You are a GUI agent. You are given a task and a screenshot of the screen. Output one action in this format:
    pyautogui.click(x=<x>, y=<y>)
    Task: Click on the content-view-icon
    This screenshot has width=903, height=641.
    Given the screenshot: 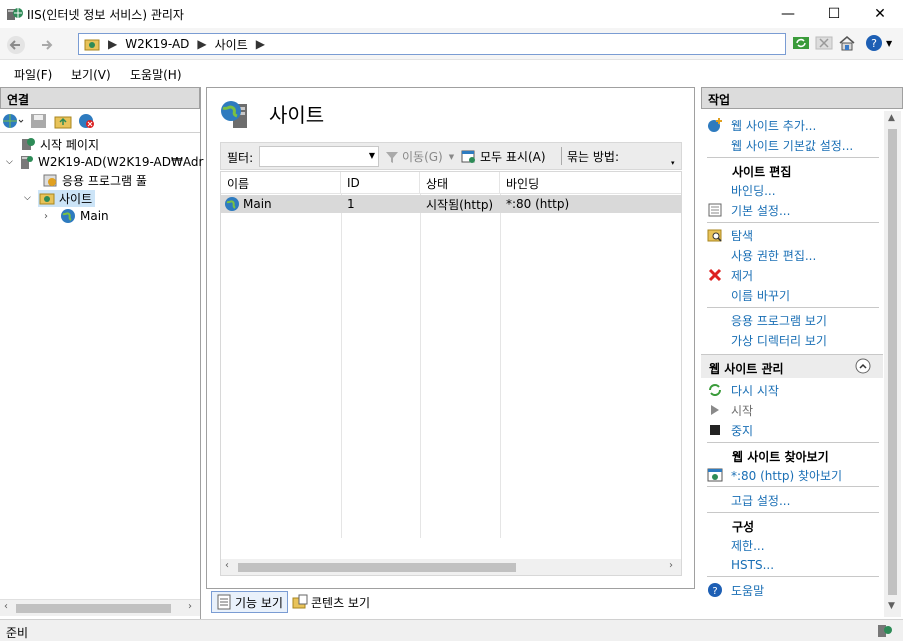 What is the action you would take?
    pyautogui.click(x=300, y=601)
    